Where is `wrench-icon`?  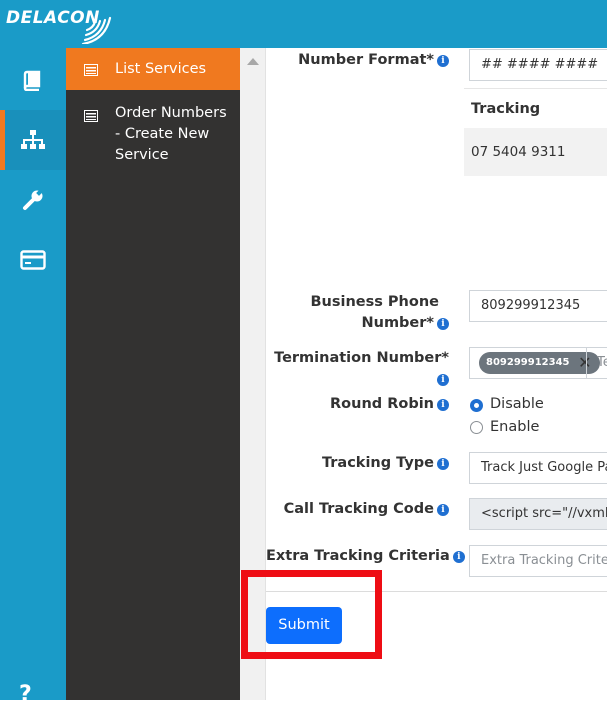 wrench-icon is located at coordinates (33, 199).